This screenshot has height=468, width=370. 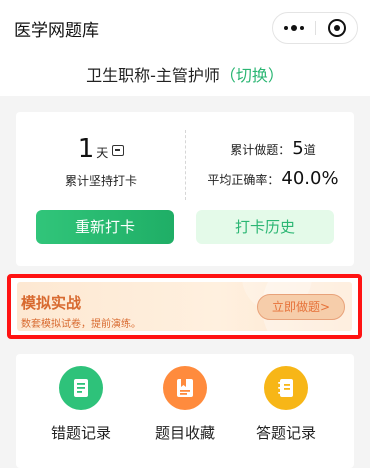 What do you see at coordinates (86, 149) in the screenshot?
I see `streak-days: 1` at bounding box center [86, 149].